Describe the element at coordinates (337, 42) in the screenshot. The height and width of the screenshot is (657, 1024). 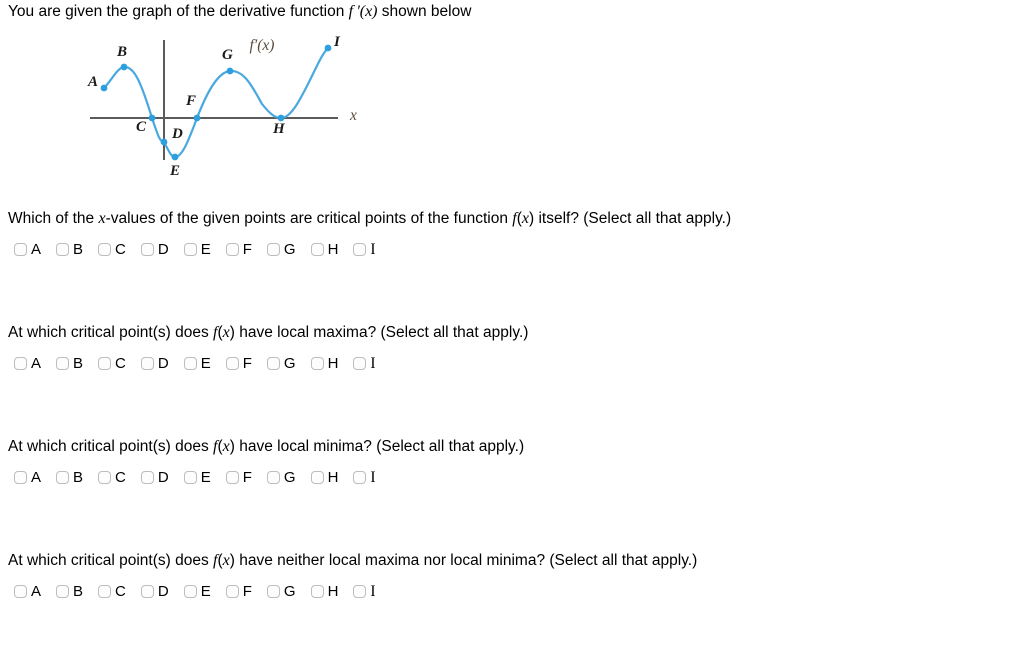
I see `graph-point-label-I: I` at that location.